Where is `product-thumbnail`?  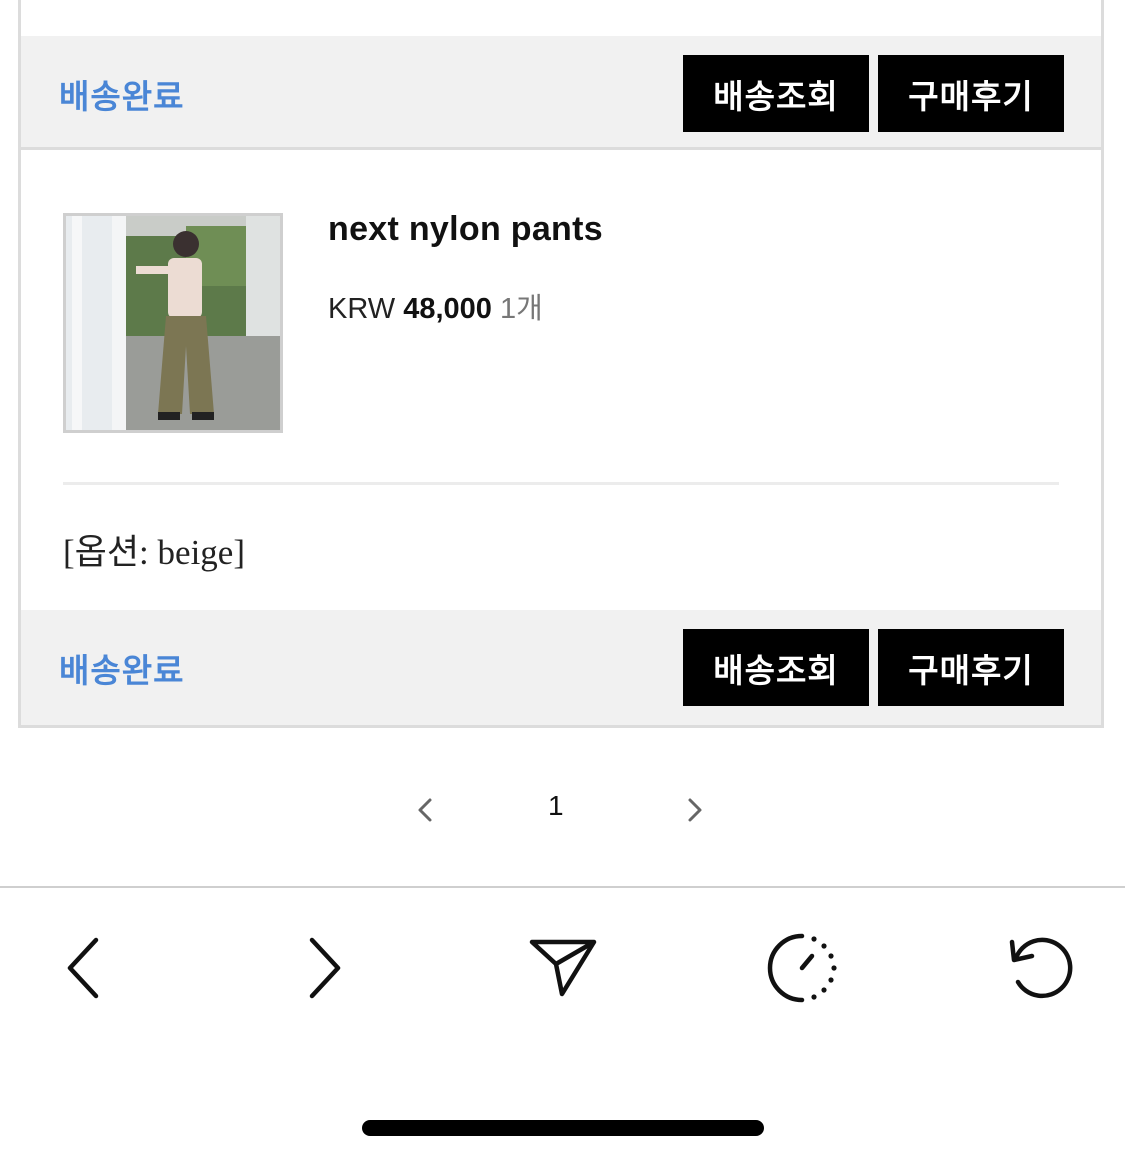
product-thumbnail is located at coordinates (173, 323).